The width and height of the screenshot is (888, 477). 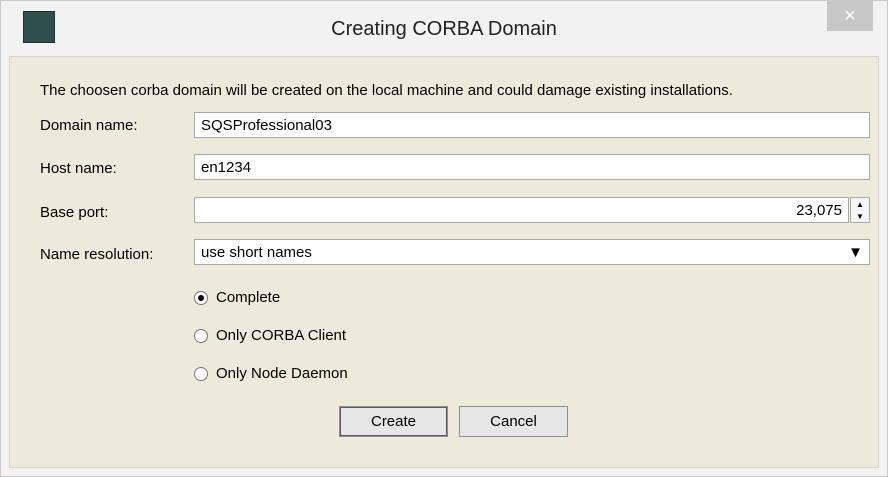 What do you see at coordinates (860, 204) in the screenshot?
I see `chevron-up-icon: ▲` at bounding box center [860, 204].